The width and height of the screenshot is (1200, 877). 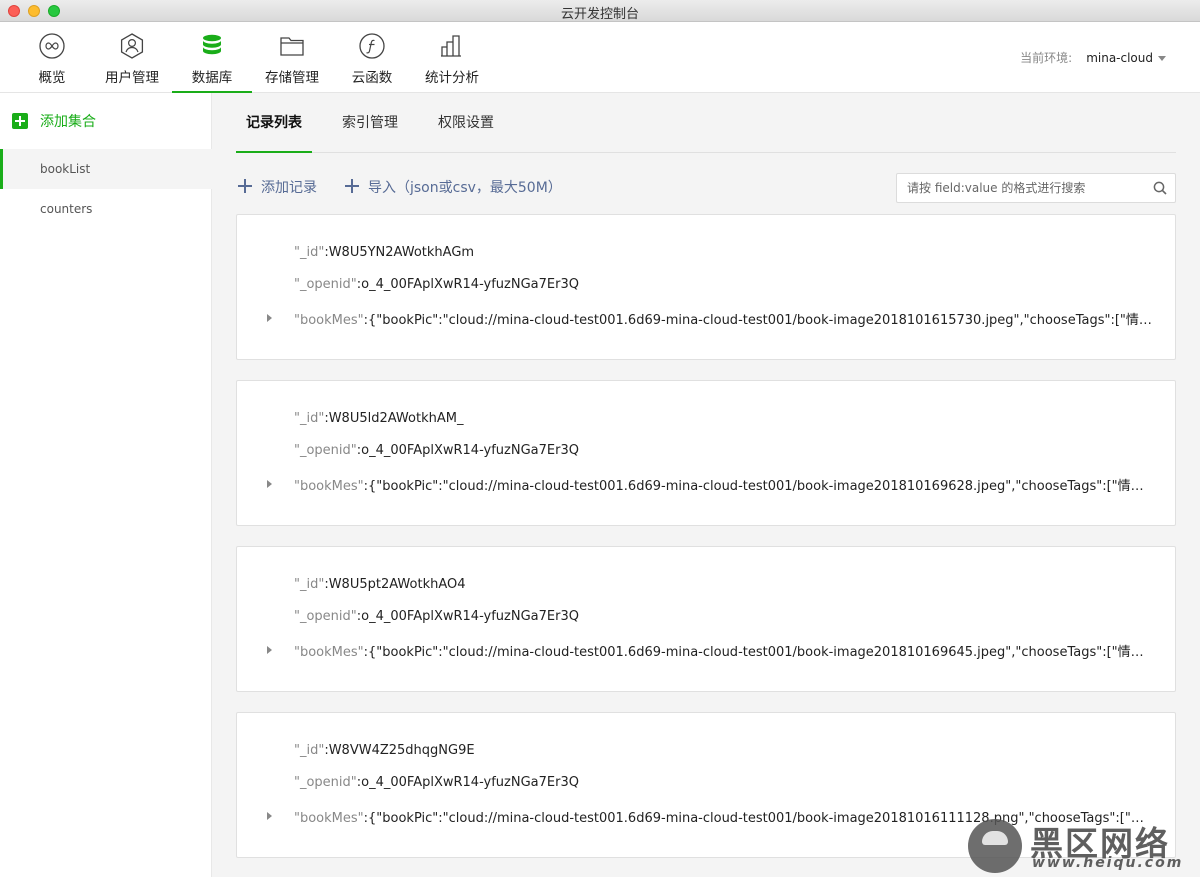 I want to click on field-value: :W8VW4Z25dhqgNG9E, so click(x=399, y=750).